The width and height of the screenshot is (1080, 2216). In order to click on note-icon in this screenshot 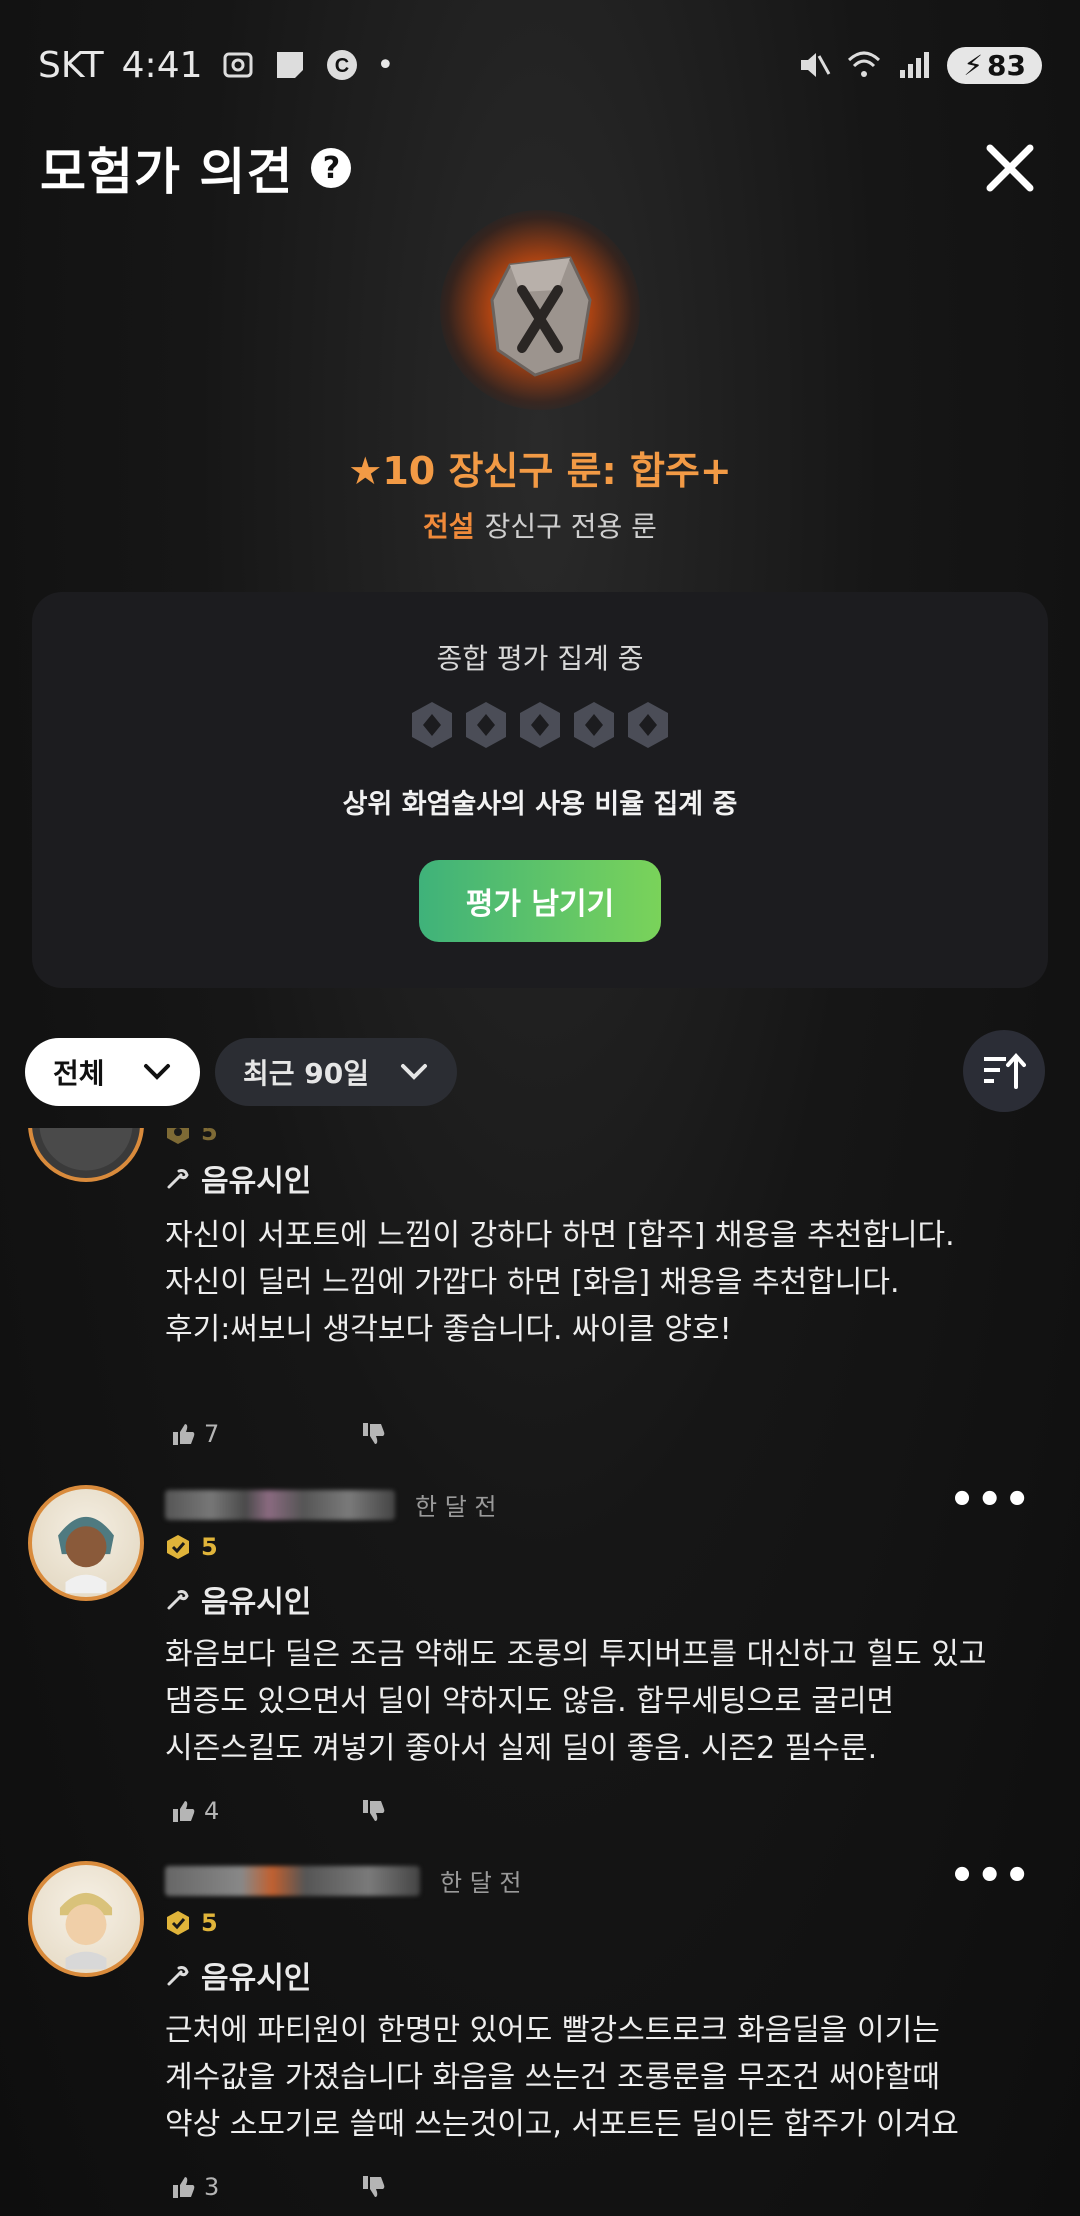, I will do `click(289, 65)`.